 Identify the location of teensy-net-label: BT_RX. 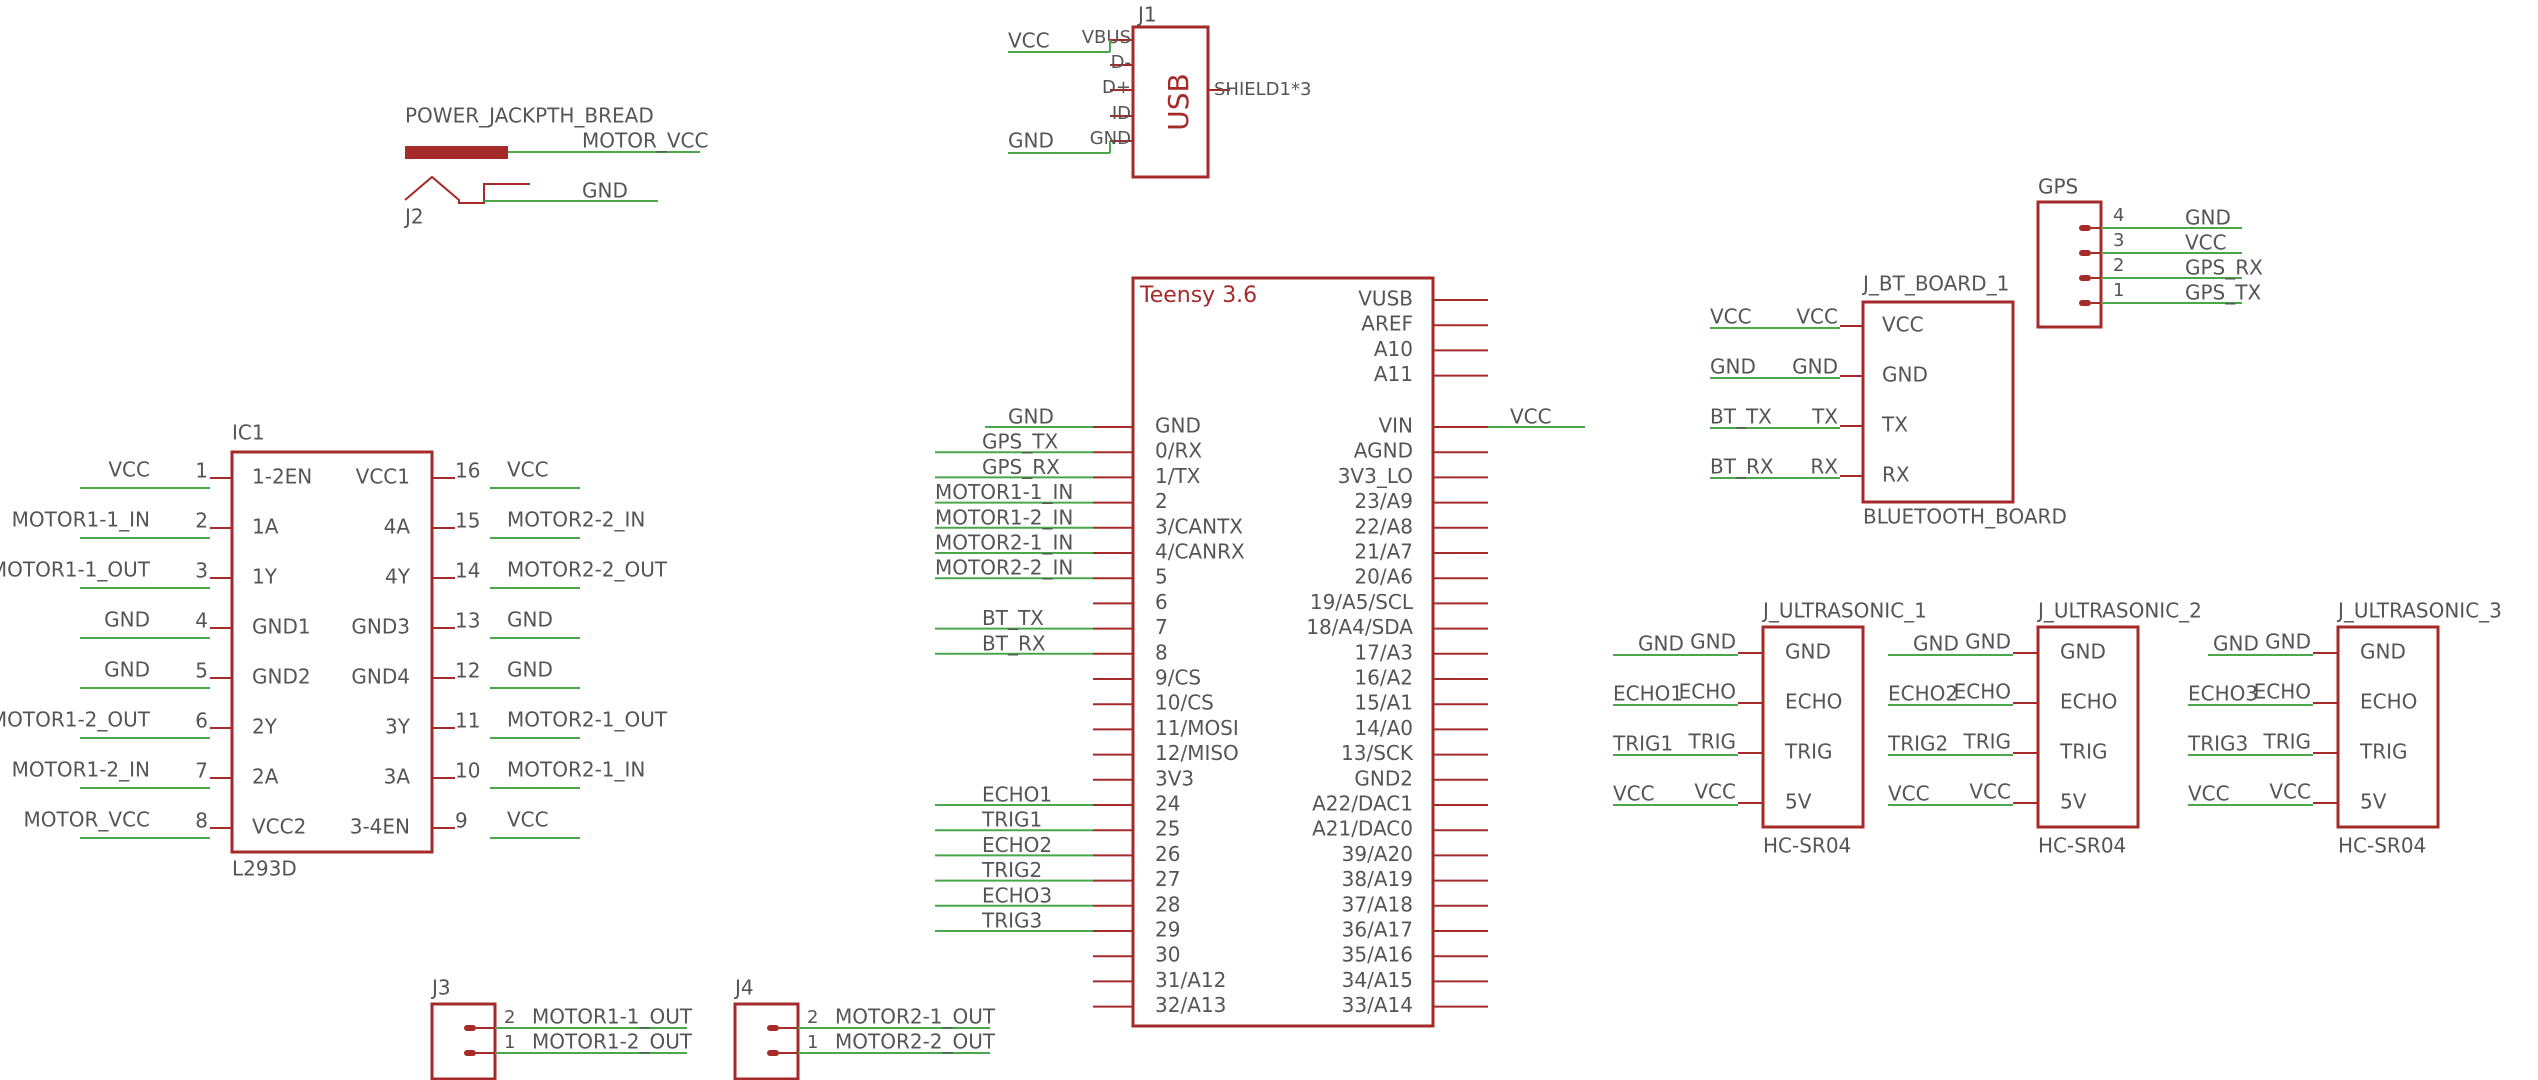
(1014, 643).